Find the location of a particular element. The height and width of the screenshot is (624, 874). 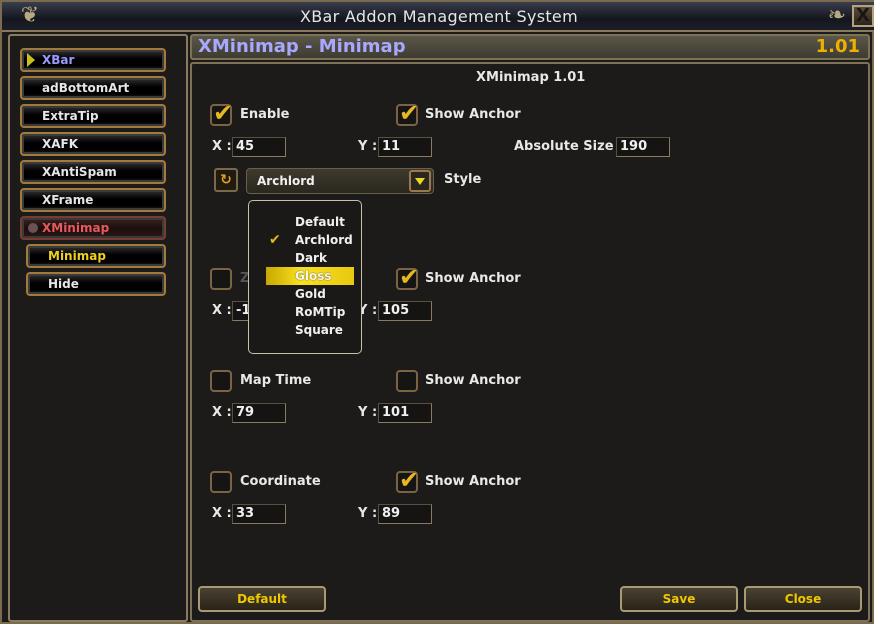

map-time-label: Map Time is located at coordinates (276, 380).